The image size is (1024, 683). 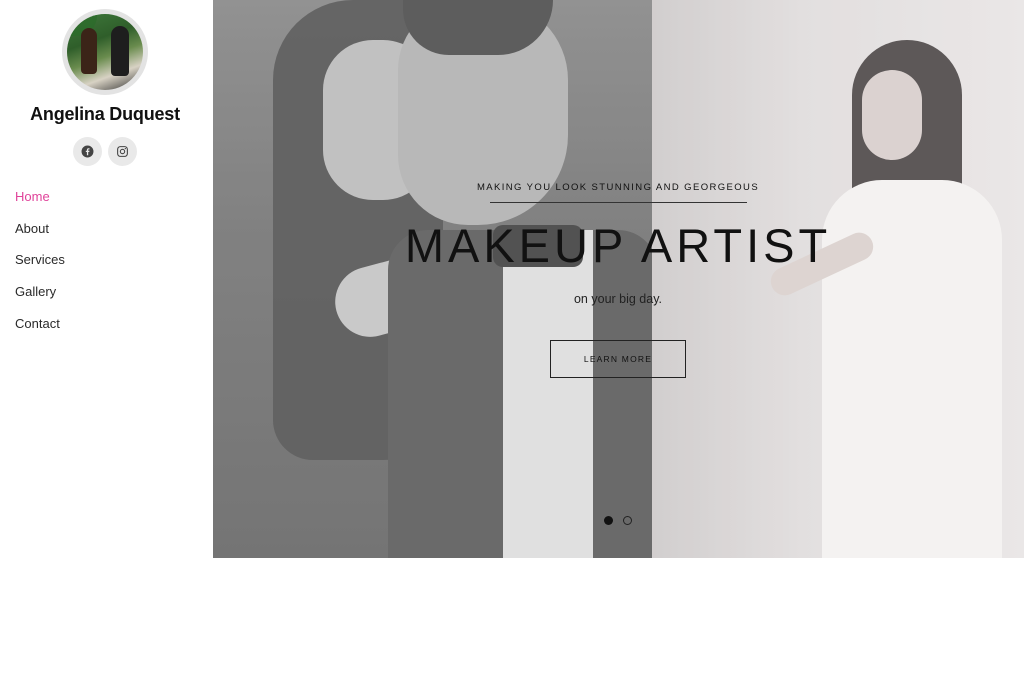 I want to click on hero-eyebrow: MAKING YOU LOOK STUNNING AND GEORGEOUS, so click(x=618, y=187).